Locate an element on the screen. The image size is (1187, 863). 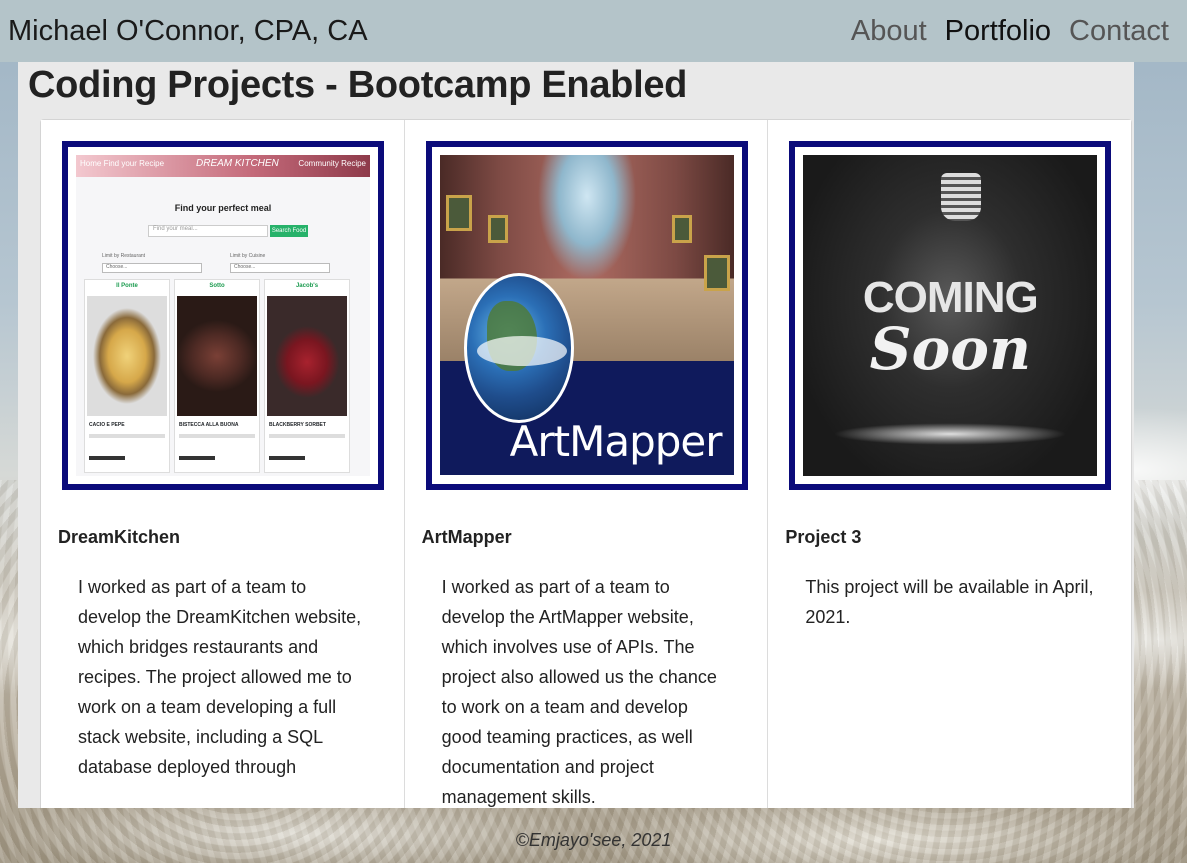
dk-search-button: Search Food is located at coordinates (289, 231).